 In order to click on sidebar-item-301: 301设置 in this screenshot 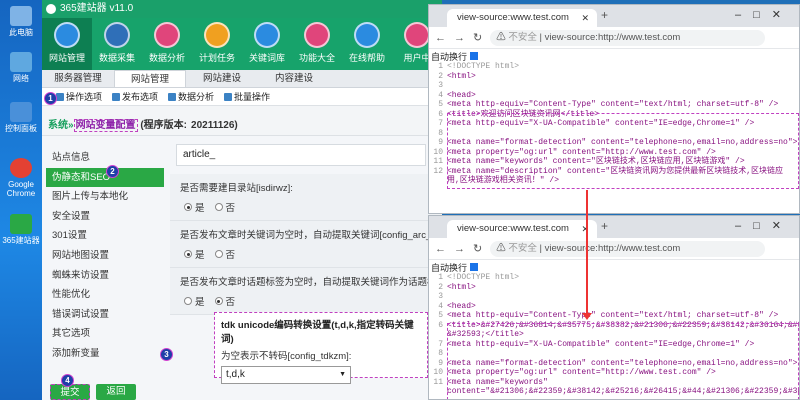, I will do `click(107, 236)`.